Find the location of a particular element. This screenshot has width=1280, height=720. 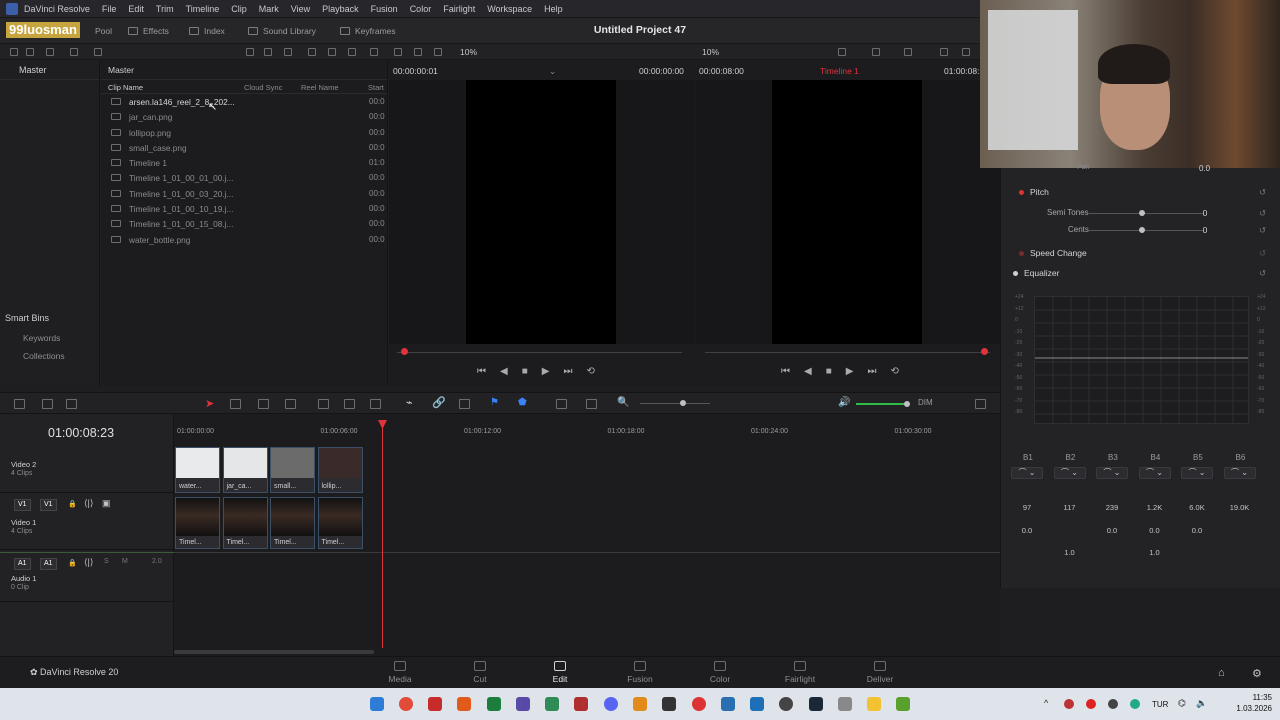

pan-value: 0.0 is located at coordinates (1204, 168).